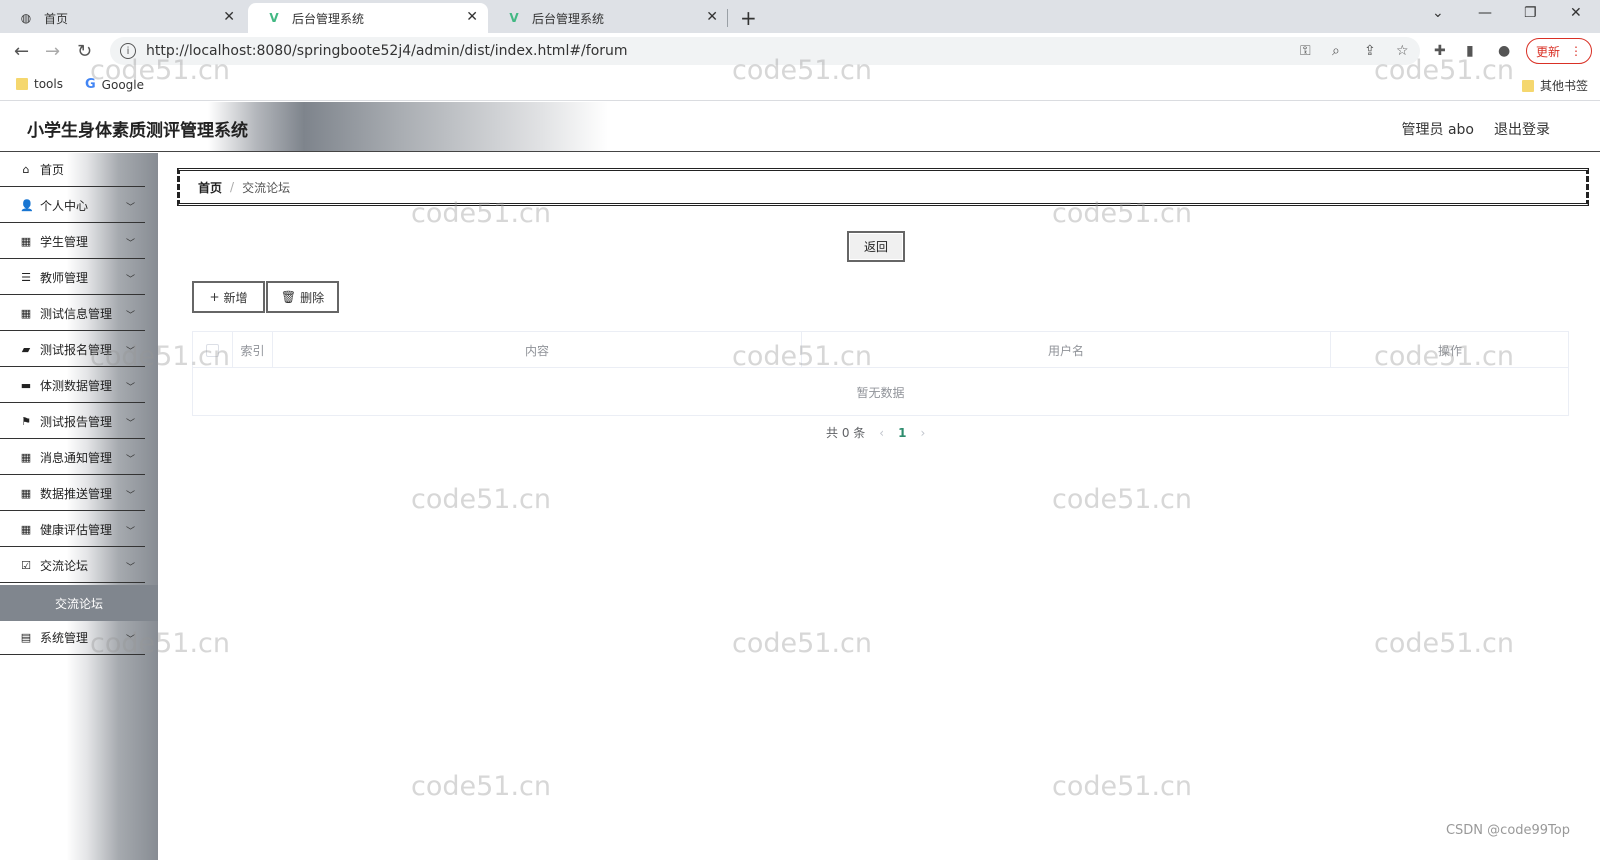 The image size is (1600, 860). Describe the element at coordinates (72, 242) in the screenshot. I see `sidebar-item-students: ▦ 学生管理 ﹀` at that location.